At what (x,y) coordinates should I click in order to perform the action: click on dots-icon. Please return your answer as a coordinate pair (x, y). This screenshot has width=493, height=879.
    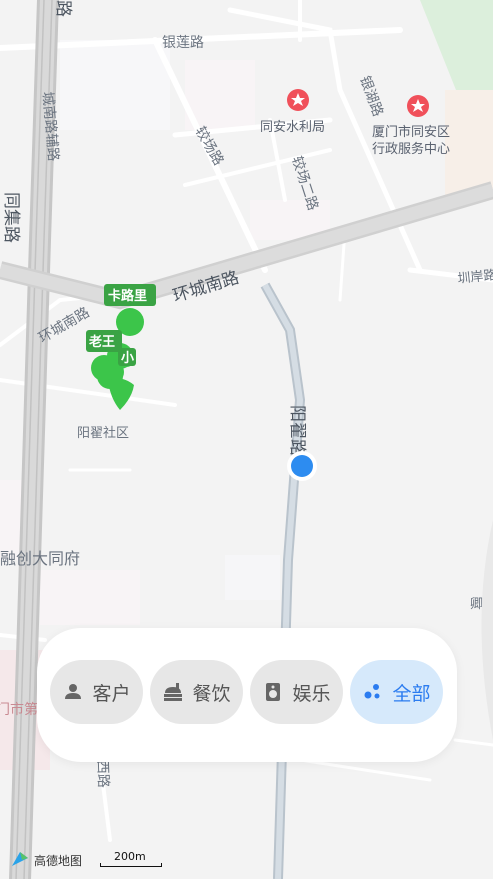
    Looking at the image, I should click on (373, 692).